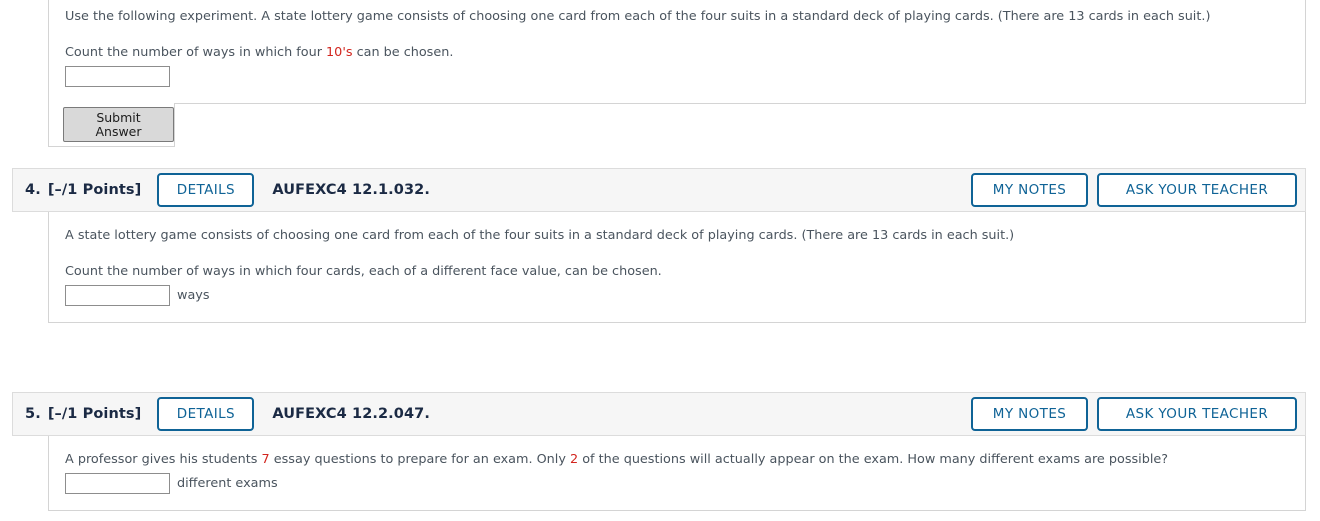 Image resolution: width=1320 pixels, height=521 pixels. What do you see at coordinates (33, 414) in the screenshot?
I see `question-number: 5.` at bounding box center [33, 414].